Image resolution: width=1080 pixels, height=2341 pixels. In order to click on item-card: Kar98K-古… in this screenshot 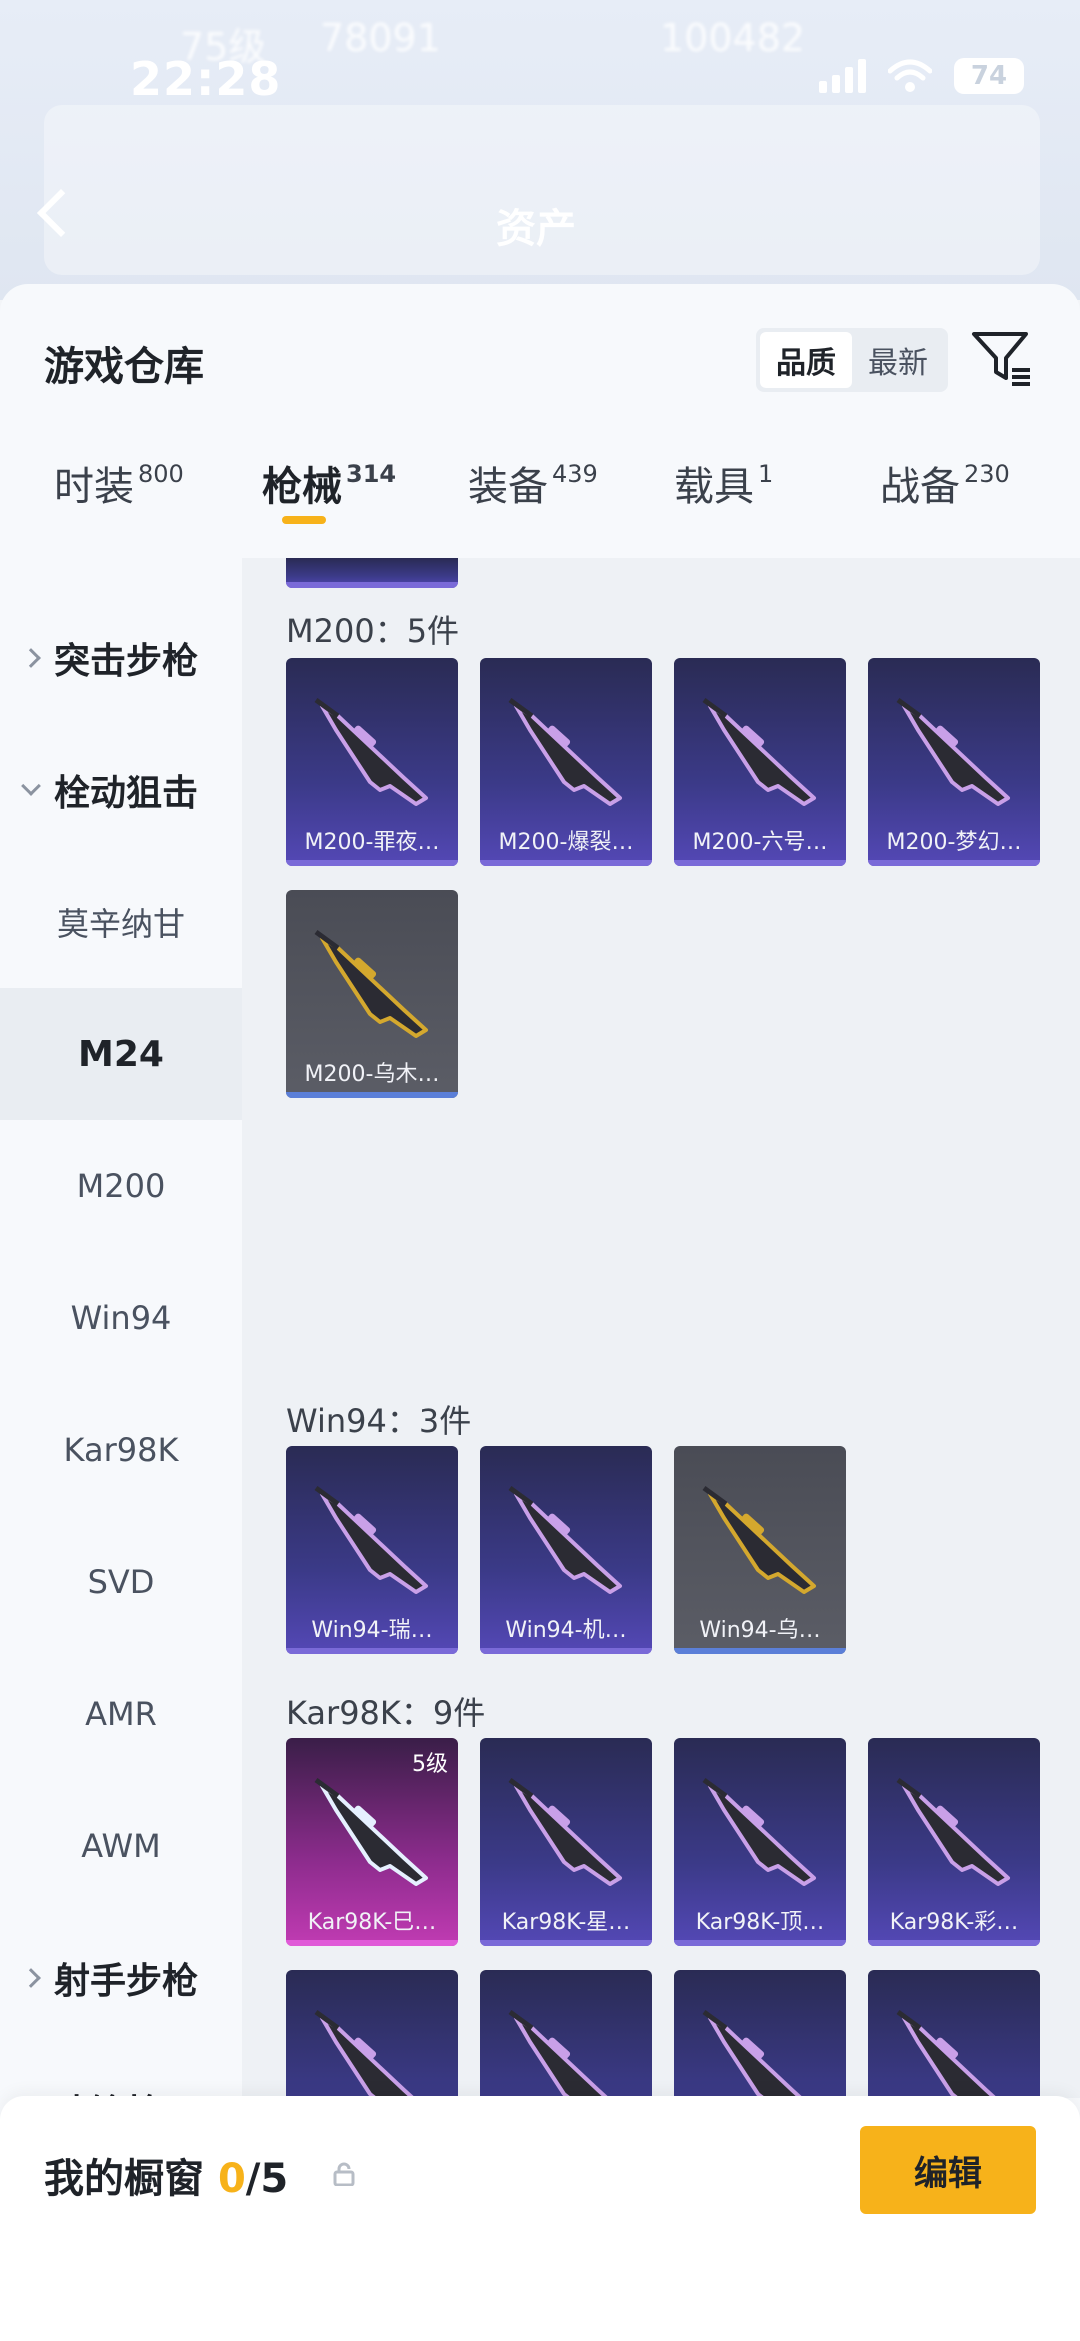, I will do `click(760, 2034)`.